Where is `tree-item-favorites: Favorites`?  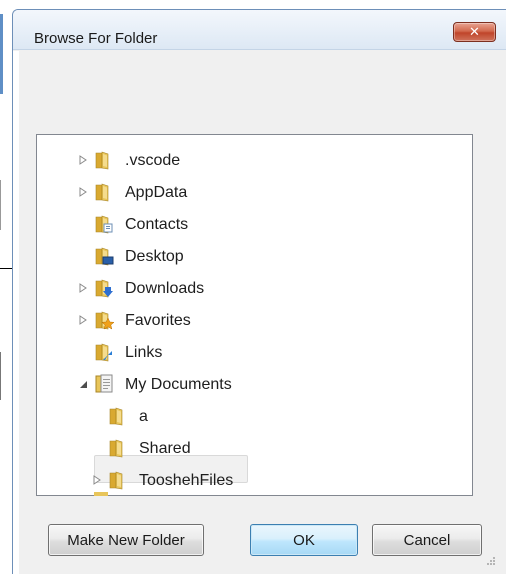
tree-item-favorites: Favorites is located at coordinates (259, 320).